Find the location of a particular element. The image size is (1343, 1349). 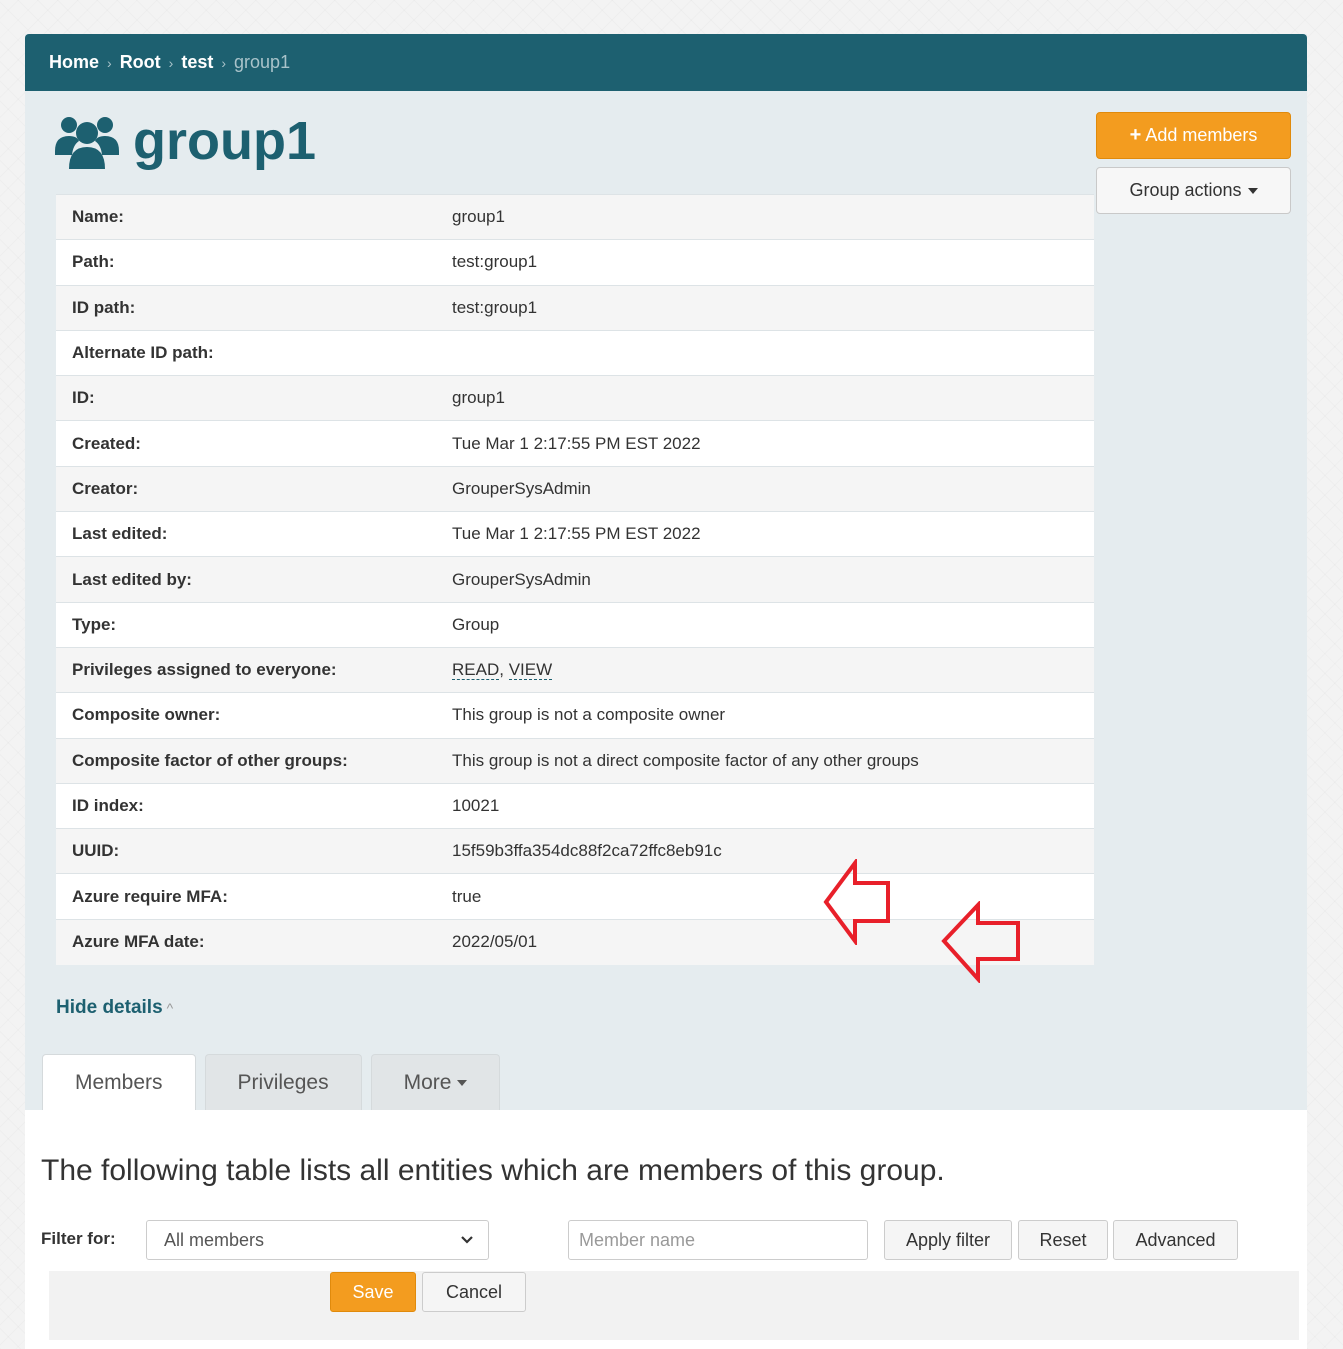

advanced-button: Advanced is located at coordinates (1175, 1240).